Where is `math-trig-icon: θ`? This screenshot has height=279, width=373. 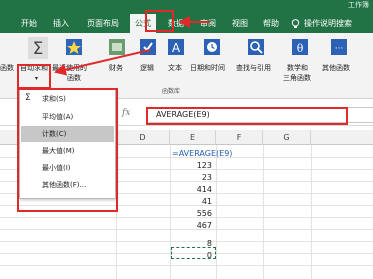
math-trig-icon: θ is located at coordinates (300, 48).